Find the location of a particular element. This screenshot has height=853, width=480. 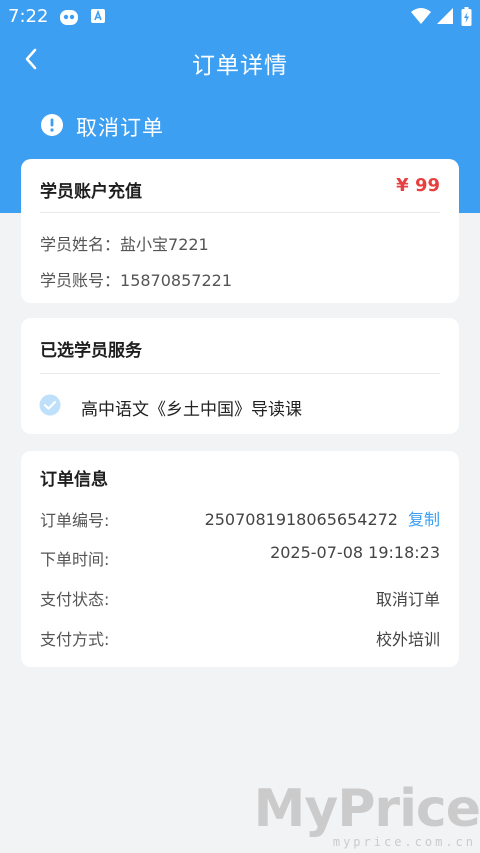

student-name-label: 学员姓名： is located at coordinates (80, 244).